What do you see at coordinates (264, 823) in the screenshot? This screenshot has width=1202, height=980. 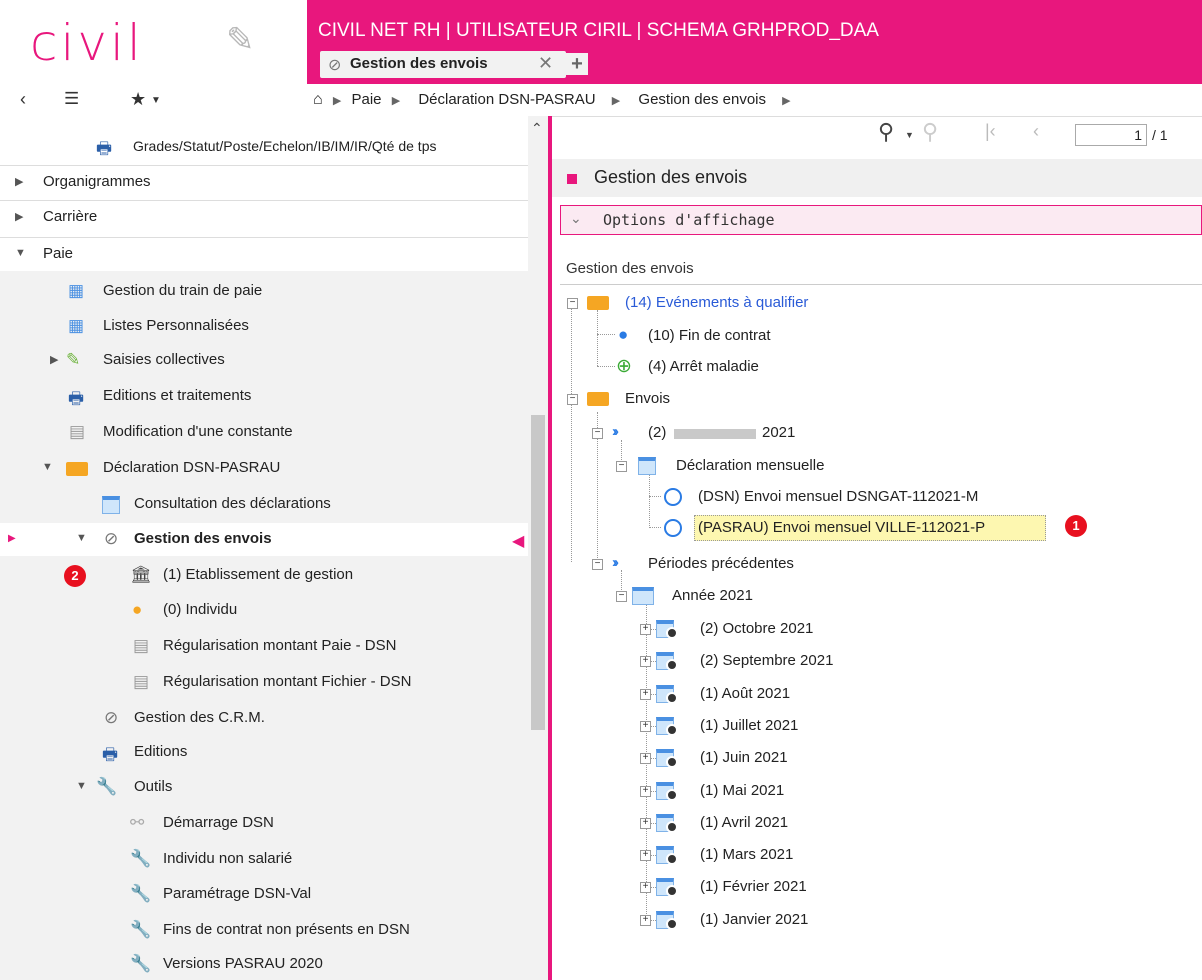 I see `nav-item-demarrage-dsn: ⚯ Démarrage DSN` at bounding box center [264, 823].